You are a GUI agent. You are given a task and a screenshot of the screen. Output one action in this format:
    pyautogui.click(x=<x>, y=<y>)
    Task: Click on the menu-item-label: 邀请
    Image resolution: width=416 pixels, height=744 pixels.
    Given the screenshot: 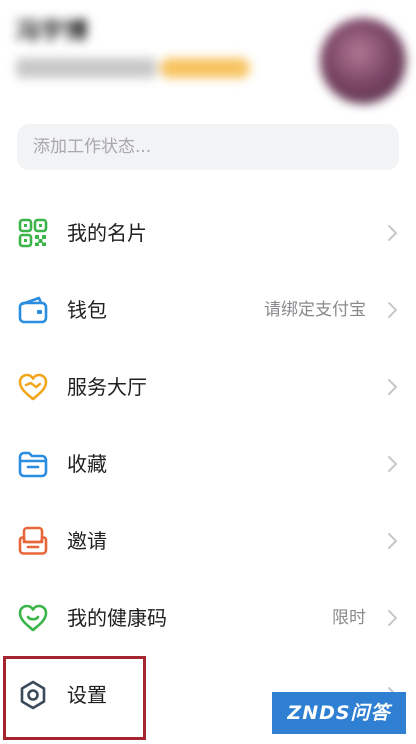 What is the action you would take?
    pyautogui.click(x=87, y=541)
    